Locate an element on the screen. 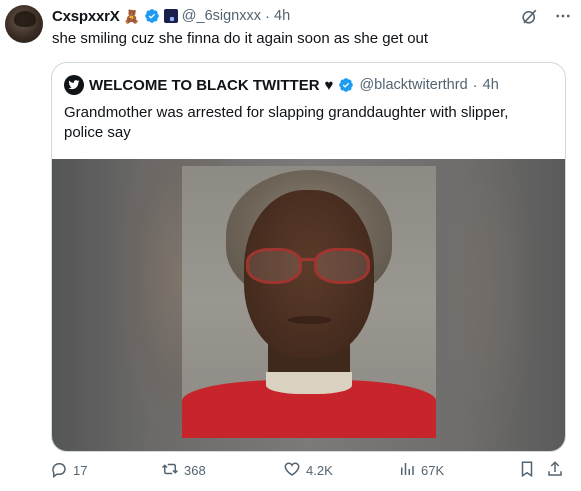  media-blur-background is located at coordinates (492, 305).